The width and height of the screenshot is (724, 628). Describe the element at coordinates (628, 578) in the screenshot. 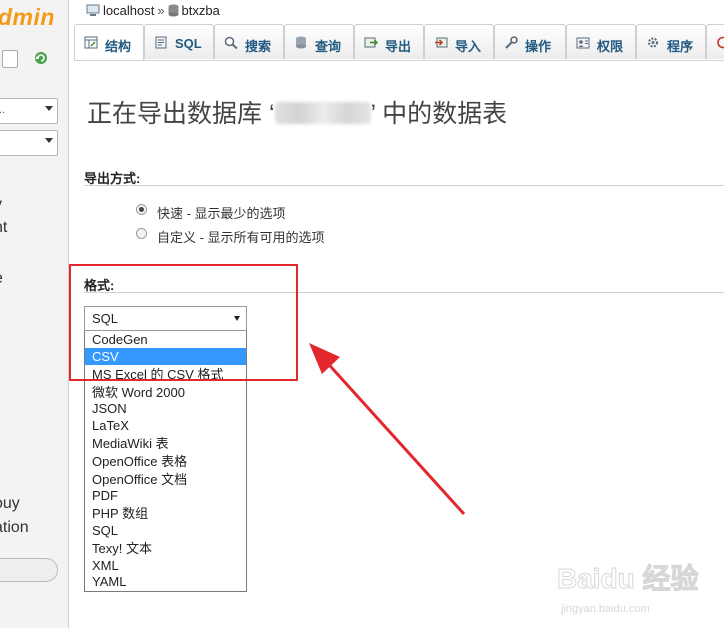

I see `watermark-text: Baidu 经验` at that location.